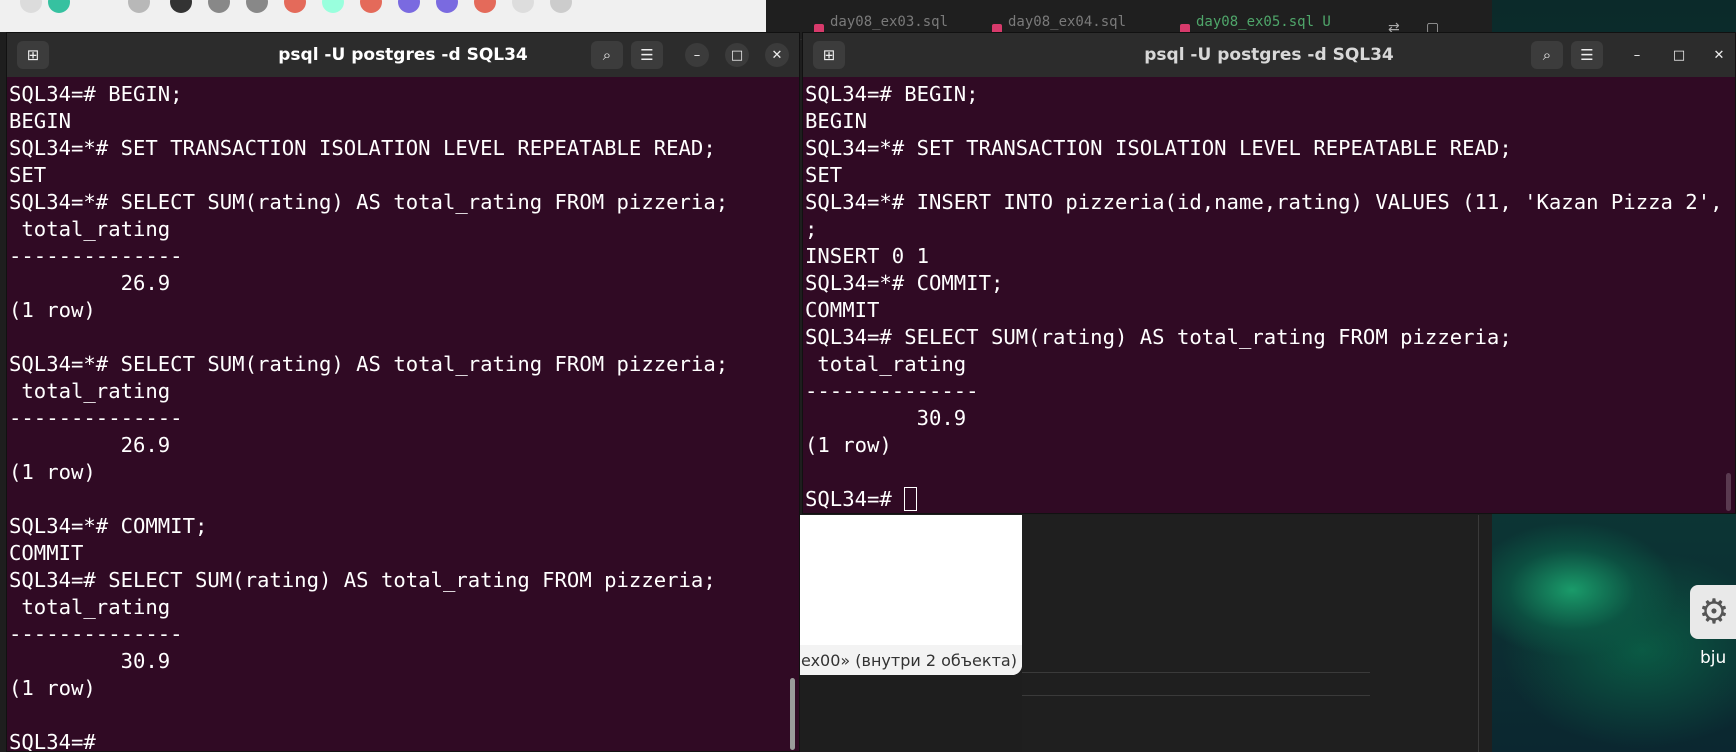 The image size is (1736, 752). Describe the element at coordinates (1269, 283) in the screenshot. I see `terminal-line: SQL34=*# COMMIT;` at that location.